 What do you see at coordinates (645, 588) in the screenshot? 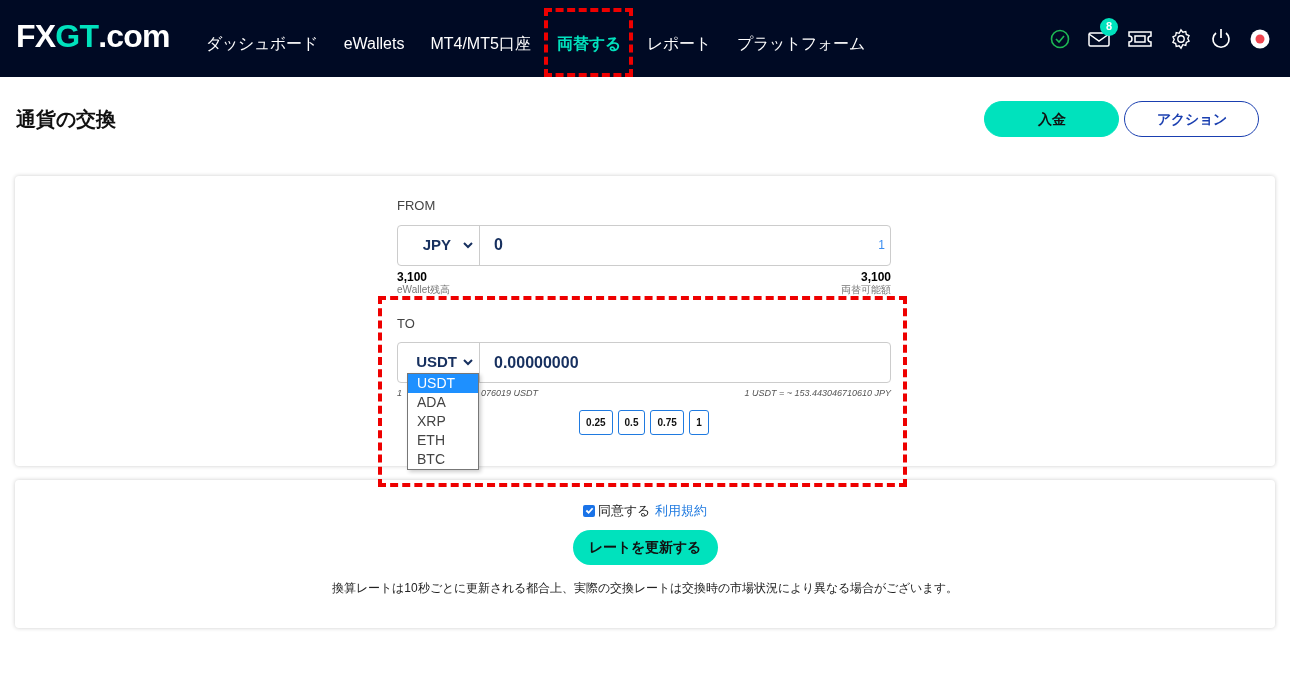
I see `rate-note: 換算レートは10秒ごとに更新される都合上、実際の交換レートは交換時の市場状況により異なる場合がございます。` at bounding box center [645, 588].